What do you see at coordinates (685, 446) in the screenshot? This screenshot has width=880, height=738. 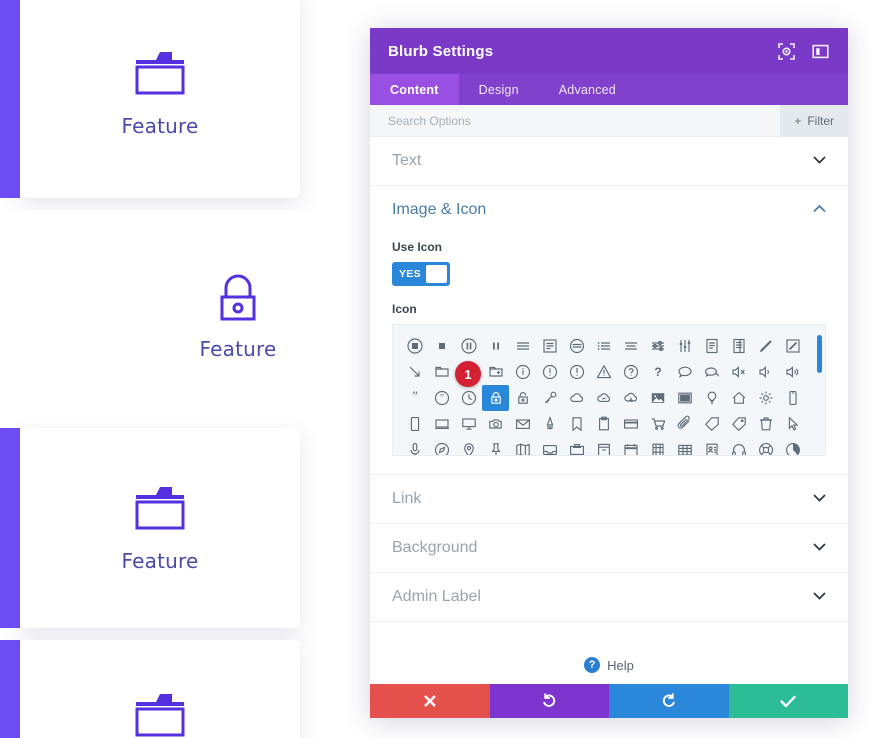 I see `icon-option-table-grid-icon` at bounding box center [685, 446].